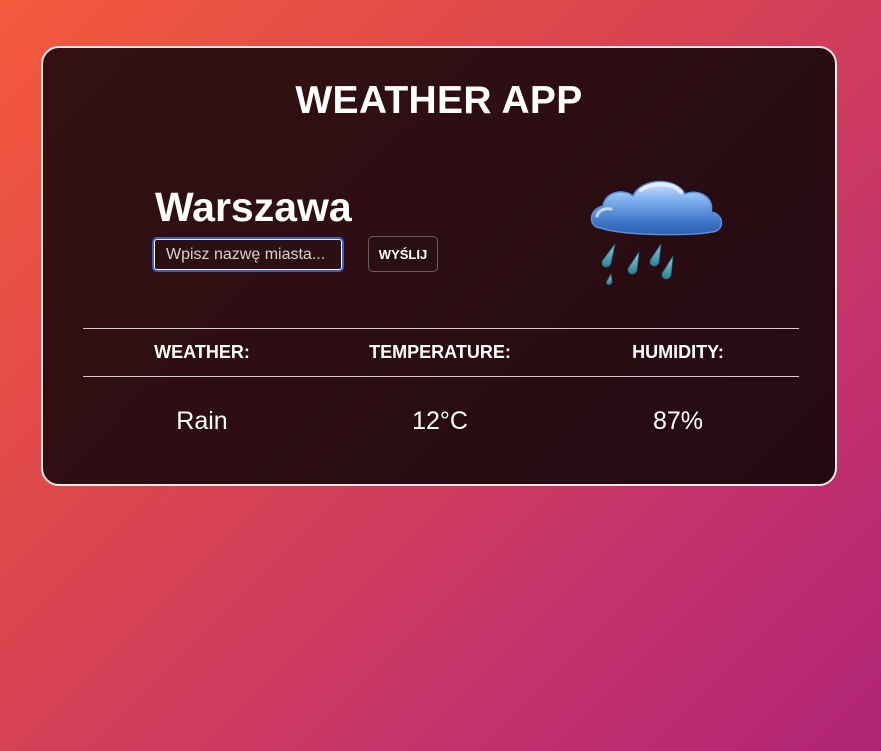 This screenshot has height=751, width=881. What do you see at coordinates (656, 208) in the screenshot?
I see `cloud-shape` at bounding box center [656, 208].